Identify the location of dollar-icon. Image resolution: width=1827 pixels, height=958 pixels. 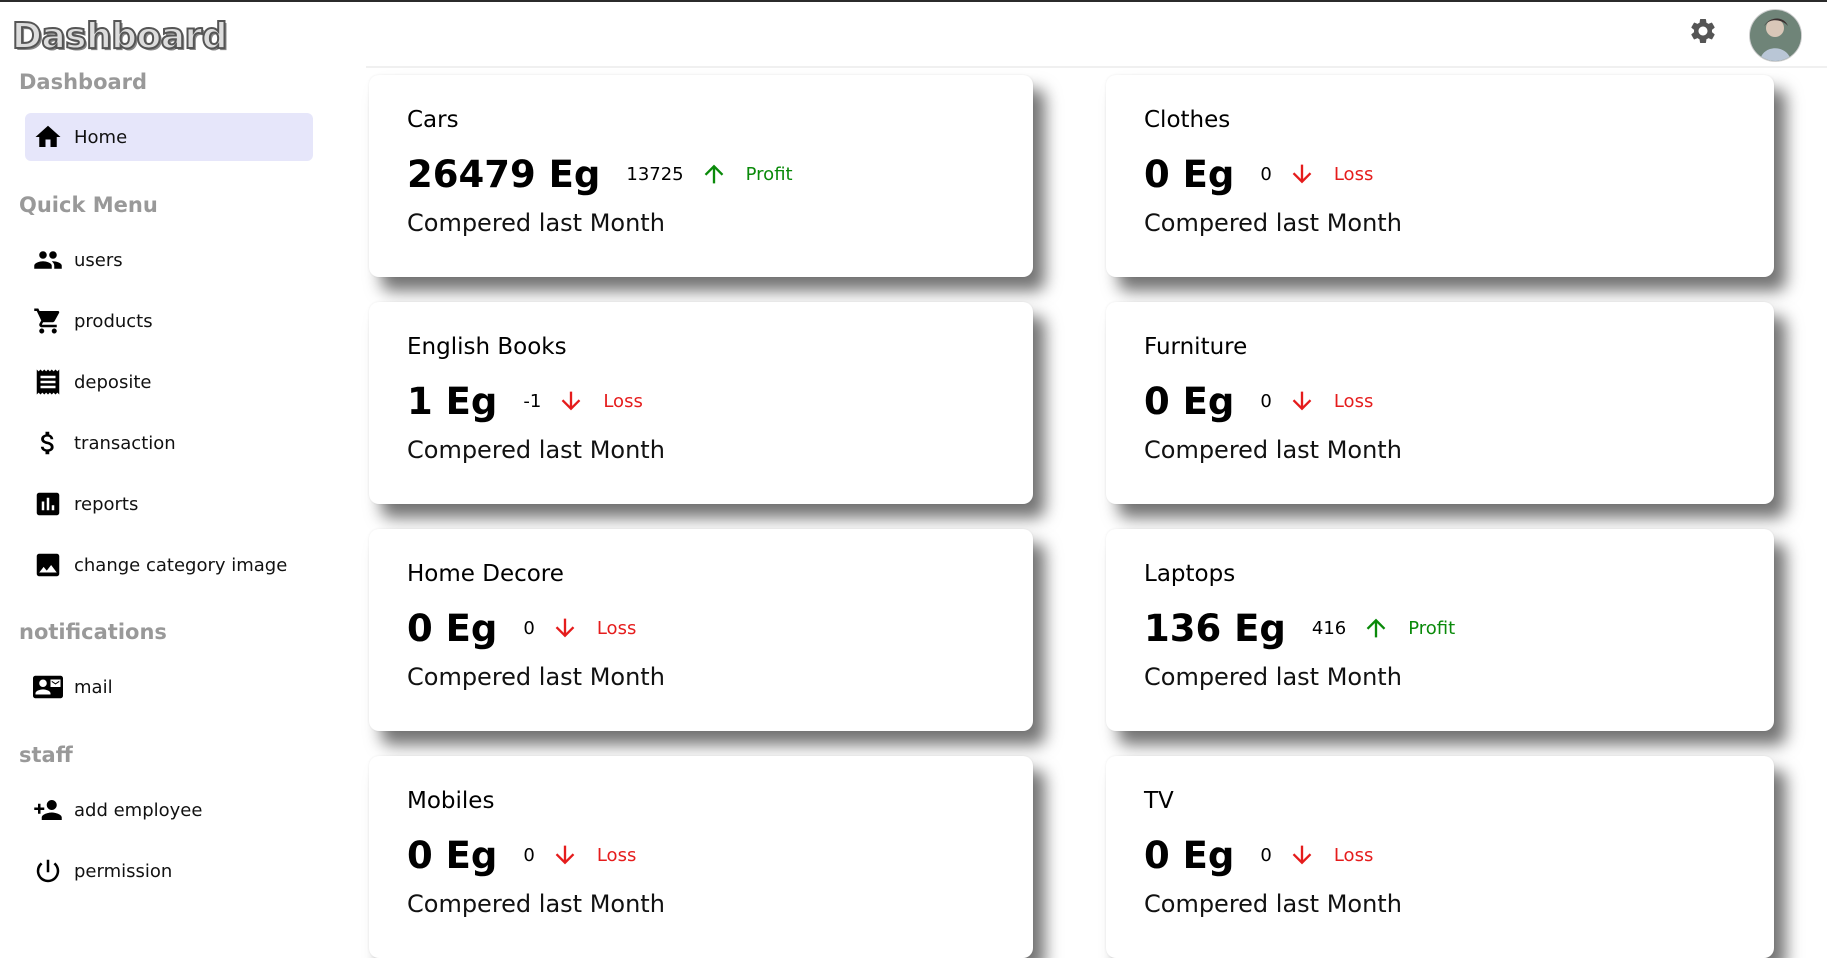
(47, 443).